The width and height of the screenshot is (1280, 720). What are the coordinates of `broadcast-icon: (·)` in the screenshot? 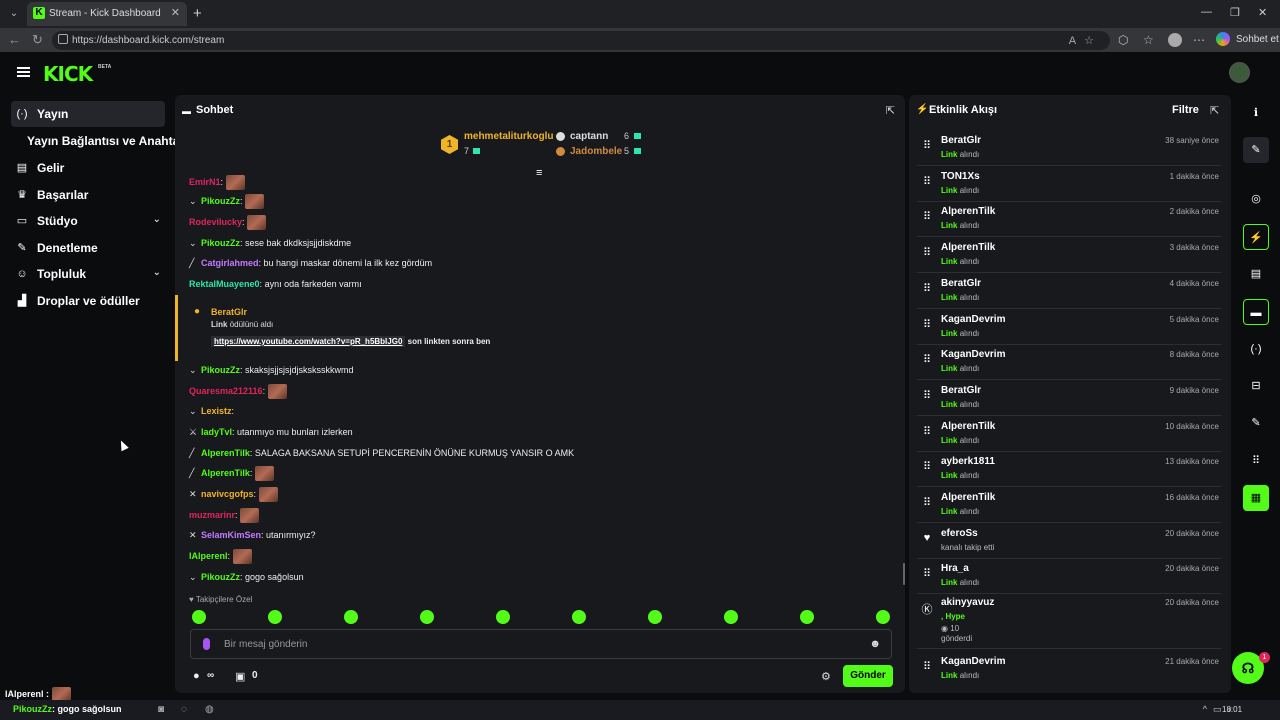 It's located at (1256, 349).